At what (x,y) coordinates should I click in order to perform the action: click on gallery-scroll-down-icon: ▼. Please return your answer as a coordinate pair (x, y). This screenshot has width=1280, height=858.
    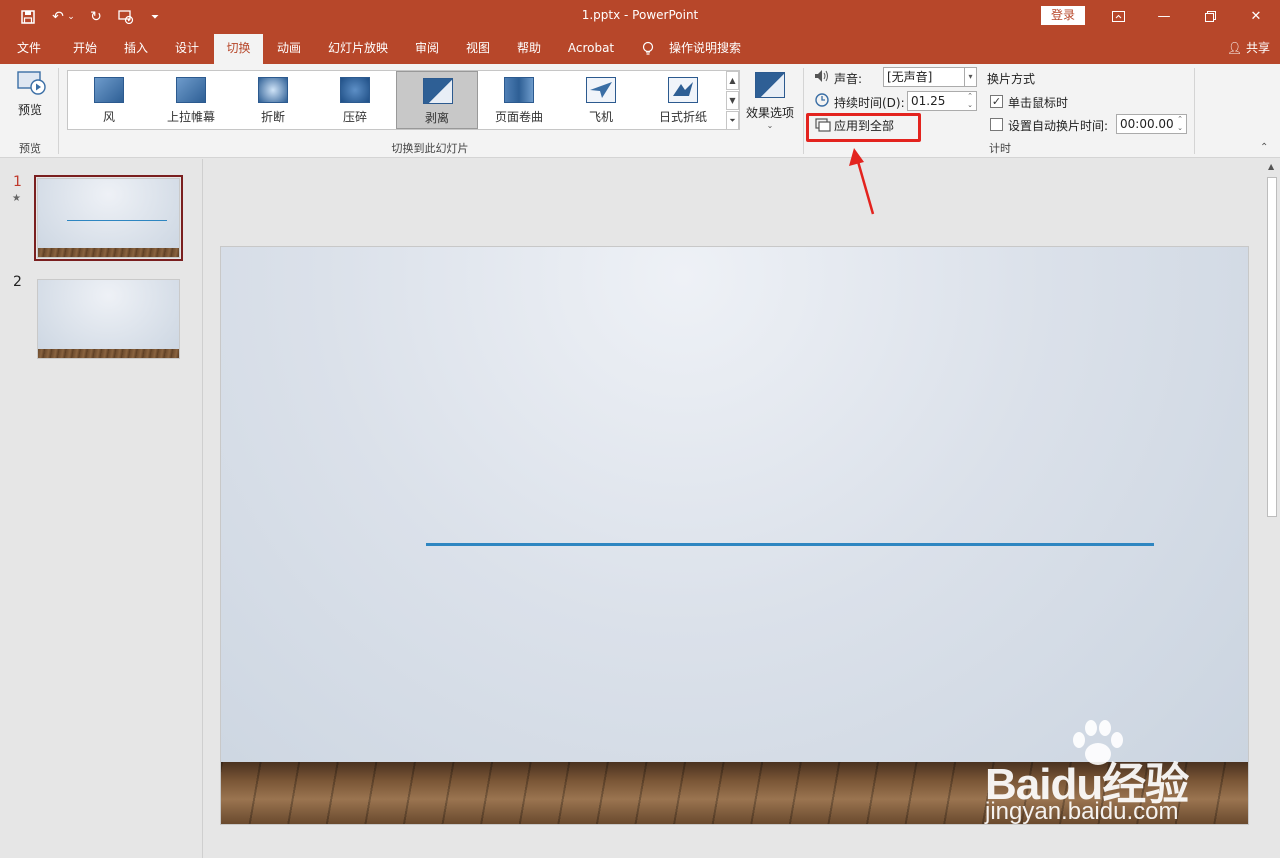
    Looking at the image, I should click on (732, 100).